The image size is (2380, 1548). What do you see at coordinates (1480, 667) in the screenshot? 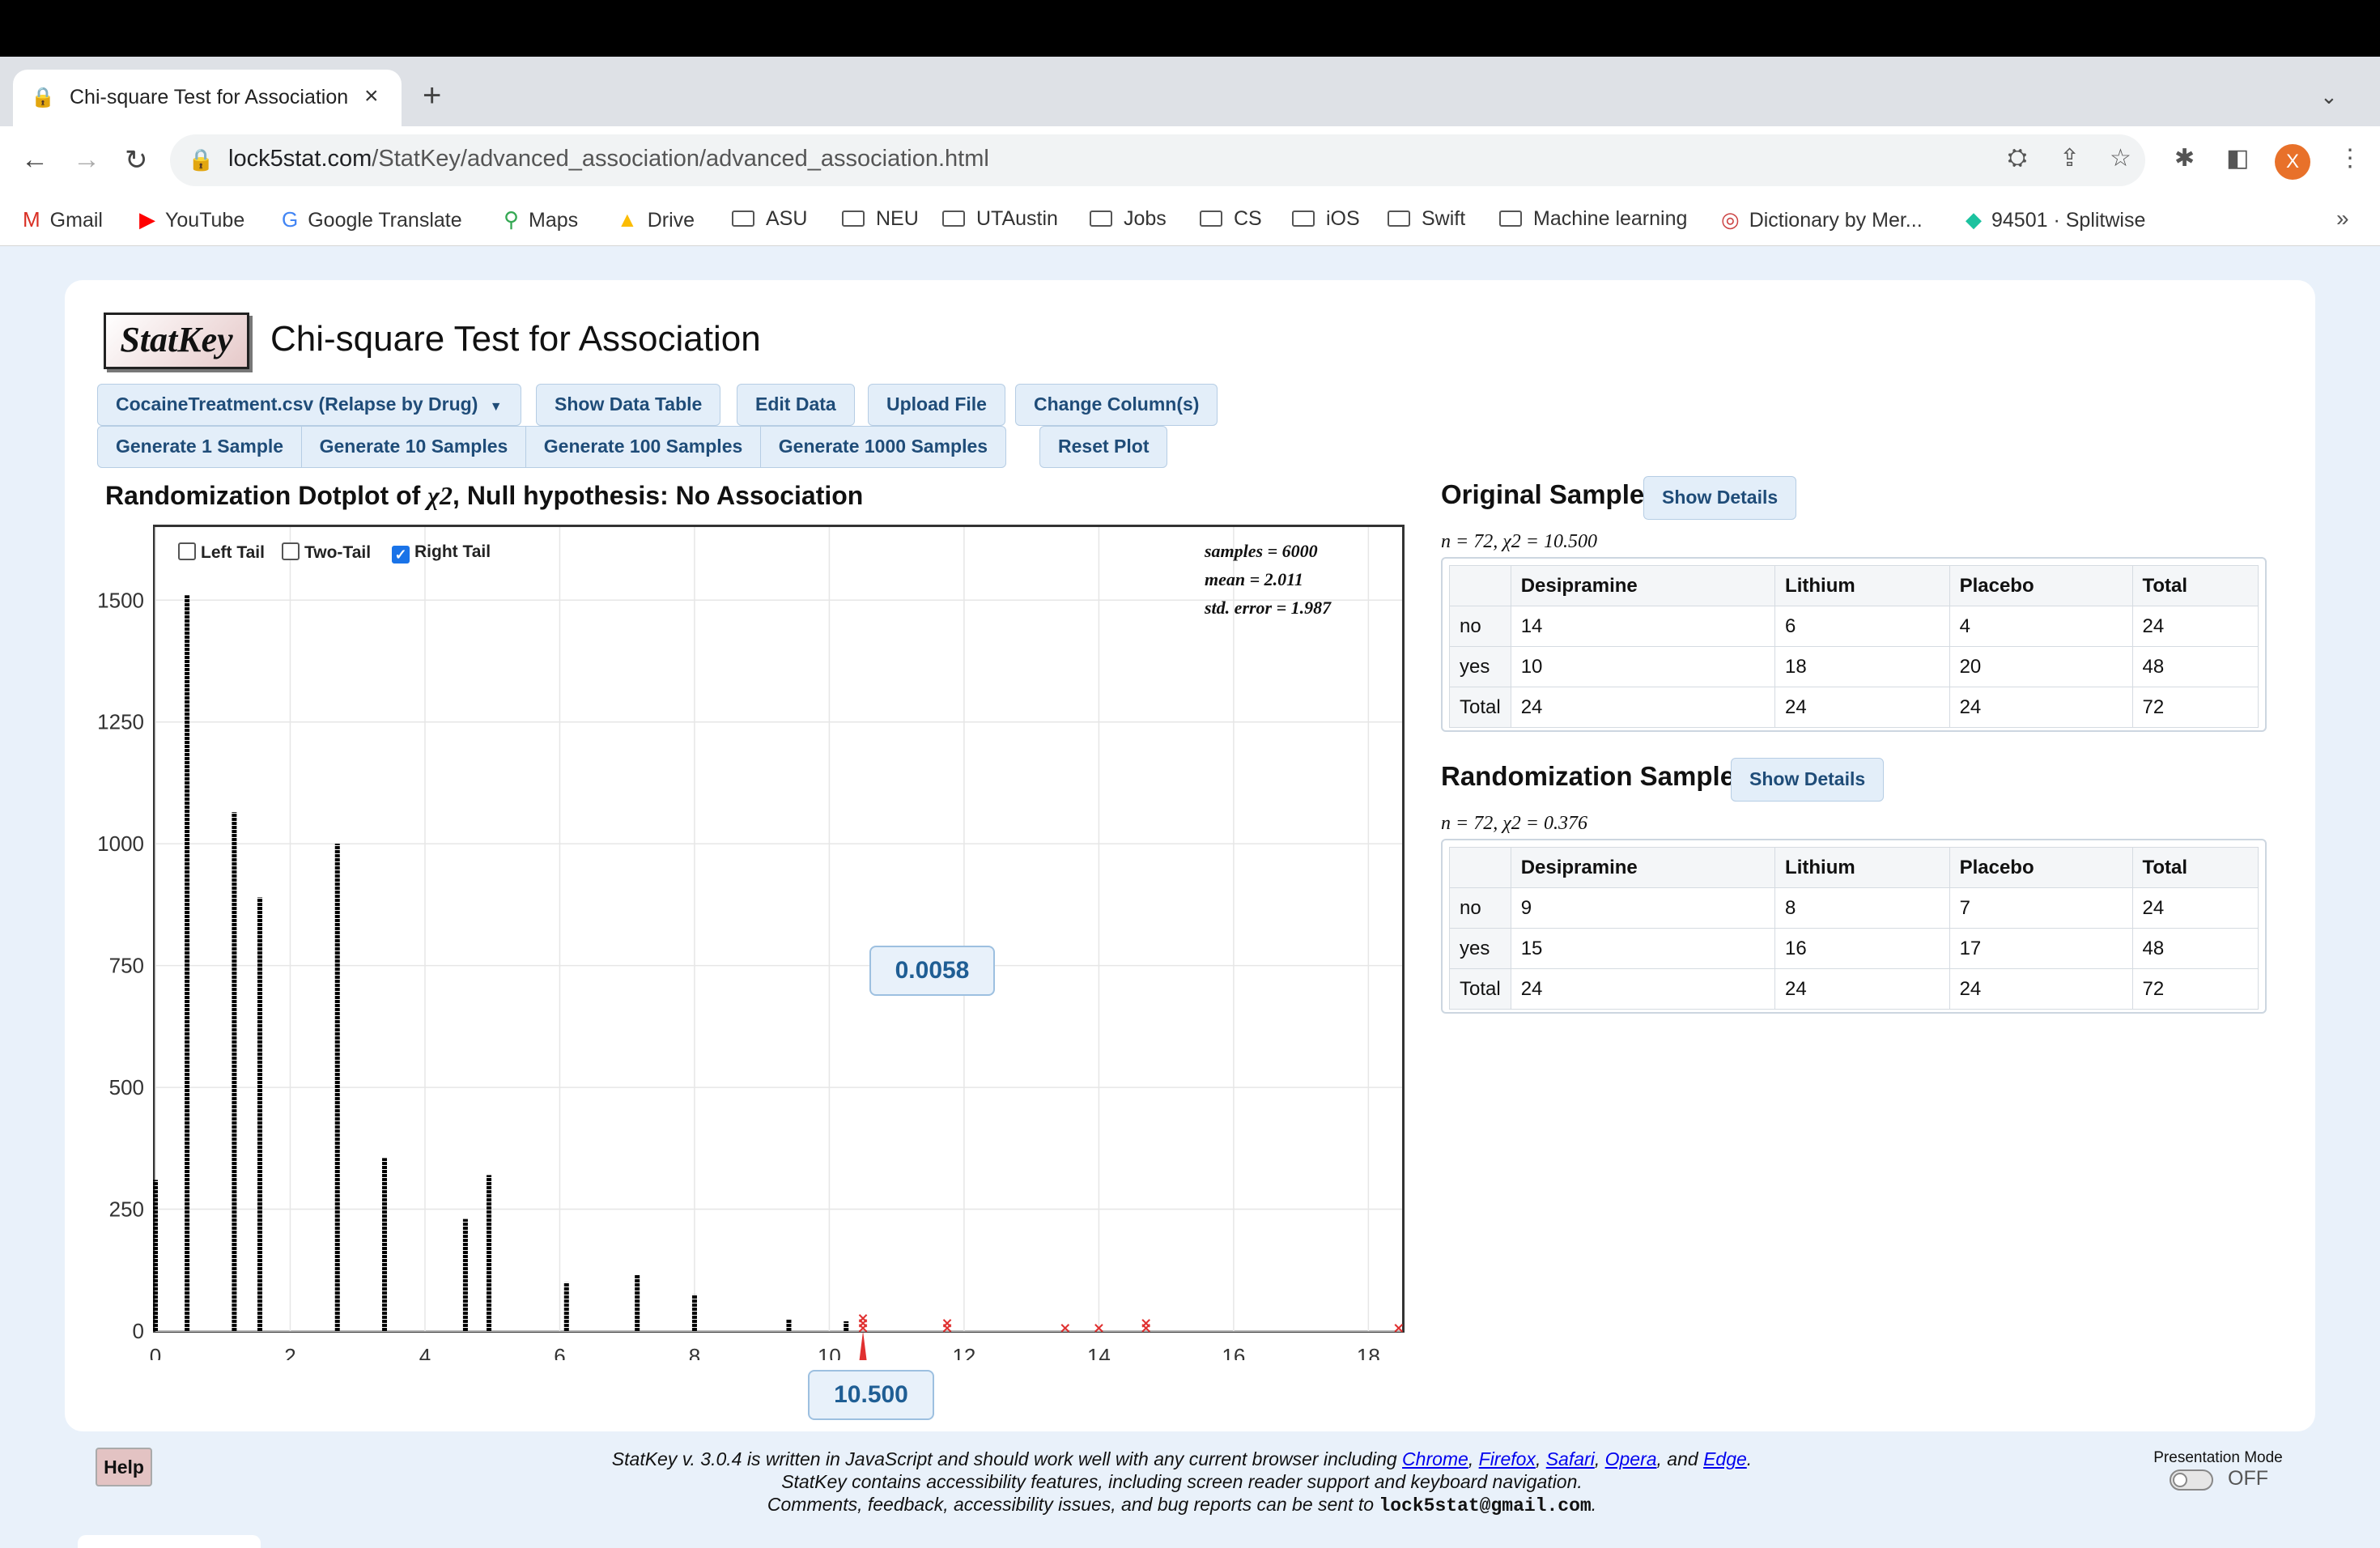
I see `row-label: yes` at bounding box center [1480, 667].